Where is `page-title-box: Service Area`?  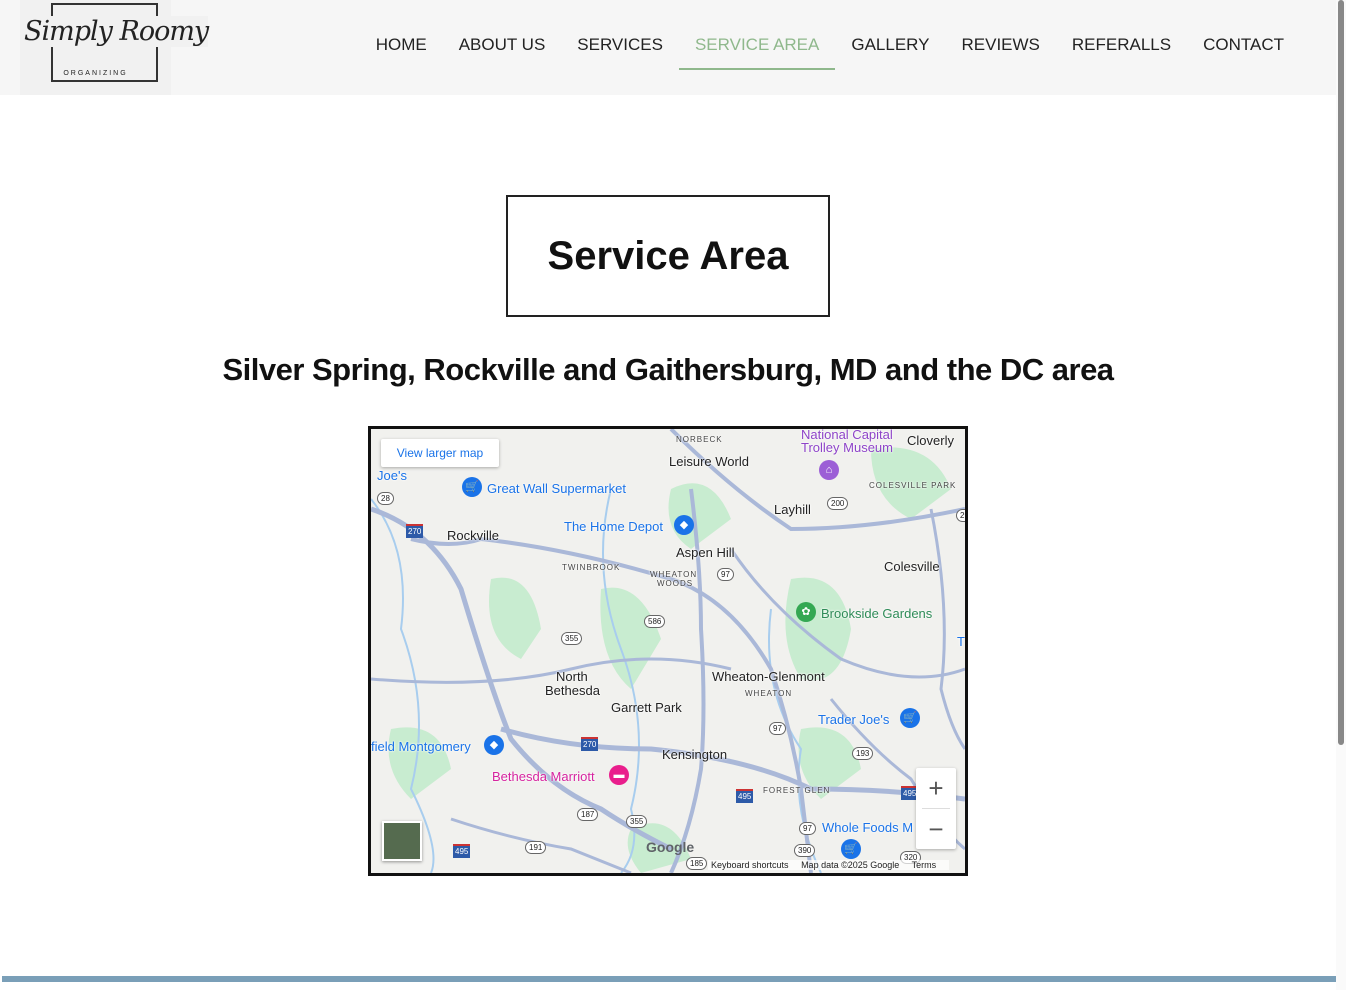 page-title-box: Service Area is located at coordinates (668, 256).